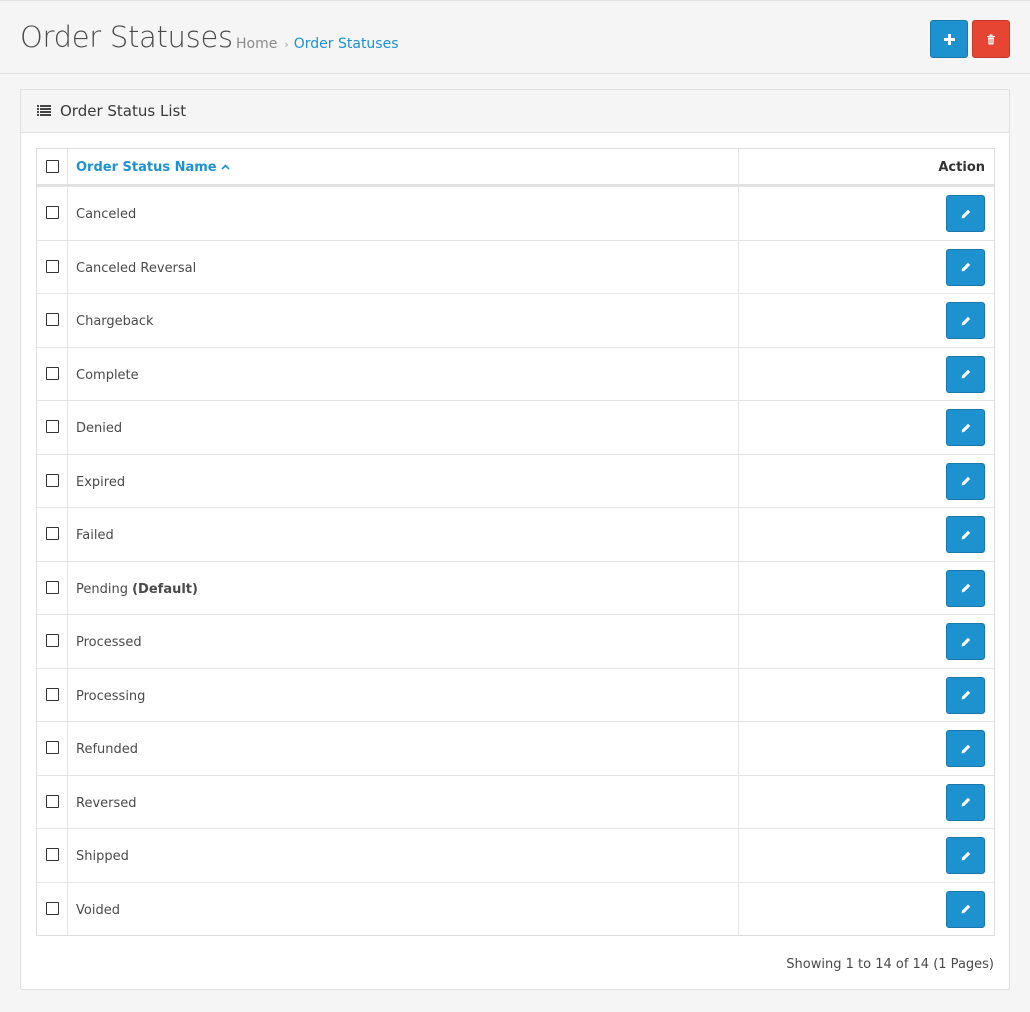 The width and height of the screenshot is (1030, 1012). What do you see at coordinates (515, 480) in the screenshot?
I see `table-row: Expired` at bounding box center [515, 480].